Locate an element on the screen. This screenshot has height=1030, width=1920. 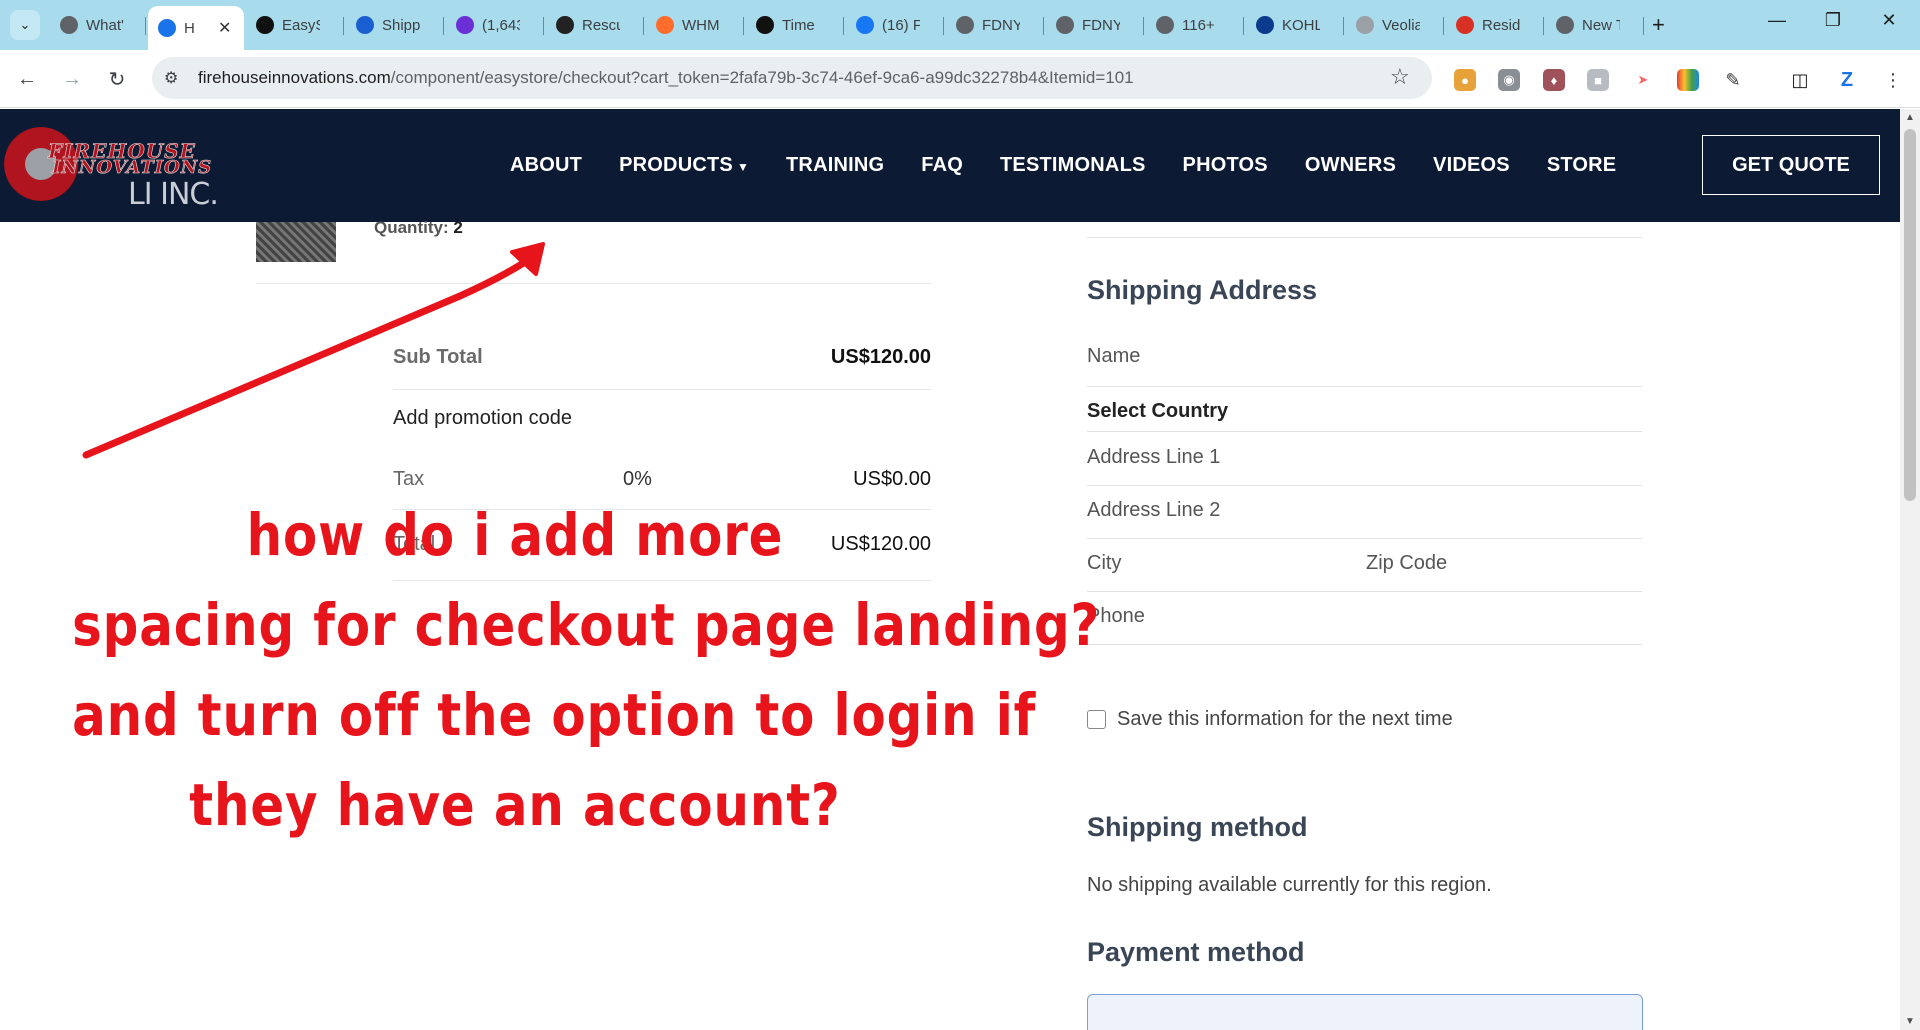
browser-tab: (1,643 is located at coordinates (495, 25).